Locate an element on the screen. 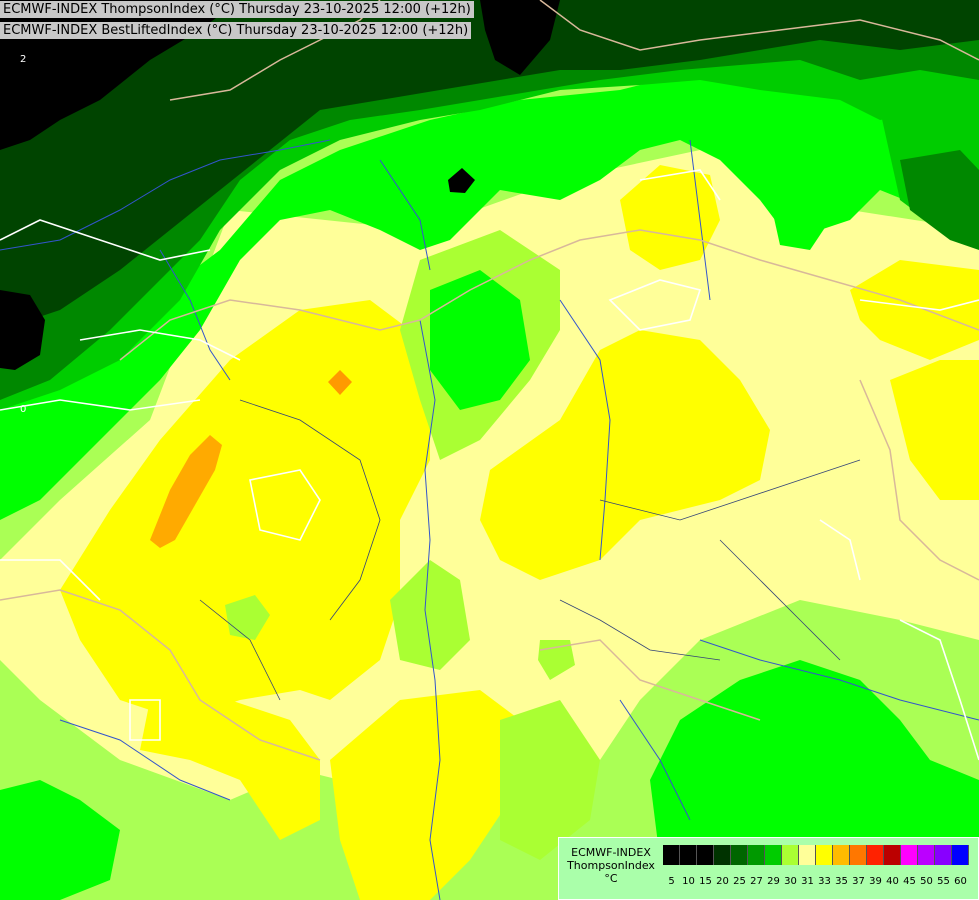 This screenshot has width=979, height=900. legend-tick-label: 27 is located at coordinates (756, 881).